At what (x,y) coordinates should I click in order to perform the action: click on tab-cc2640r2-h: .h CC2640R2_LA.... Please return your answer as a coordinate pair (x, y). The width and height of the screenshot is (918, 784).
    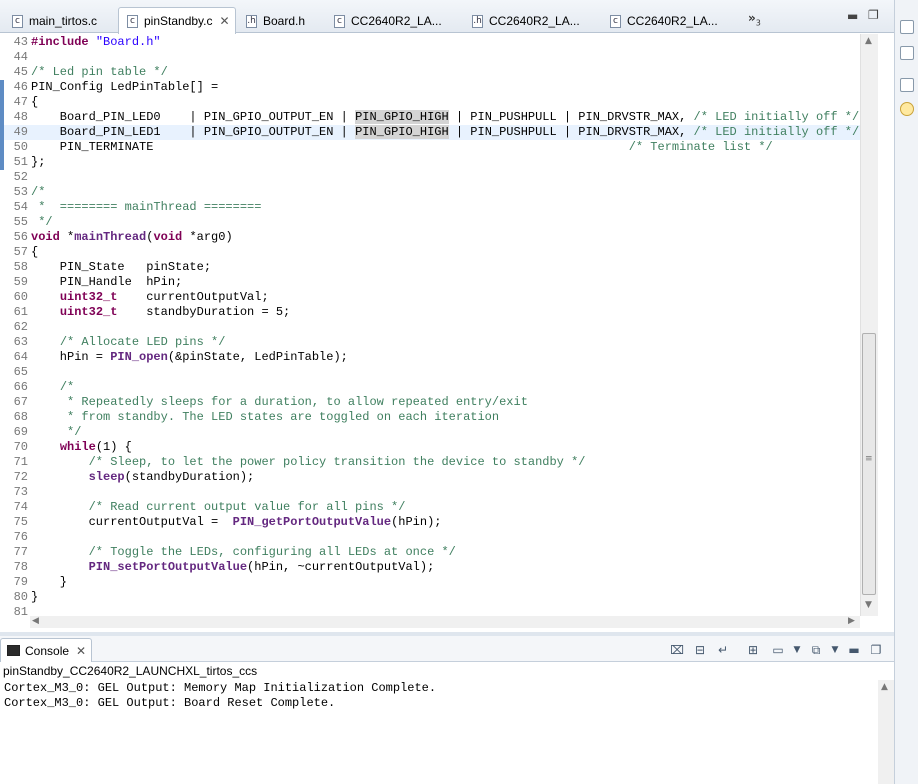
    Looking at the image, I should click on (522, 21).